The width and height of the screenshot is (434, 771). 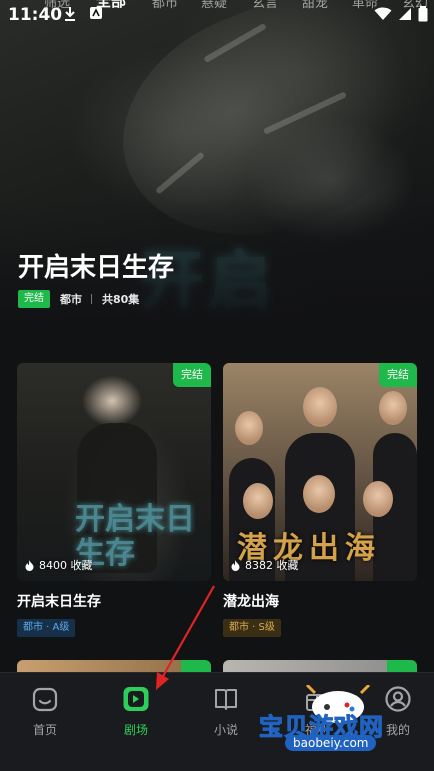 What do you see at coordinates (71, 299) in the screenshot?
I see `hero-genre: 都市` at bounding box center [71, 299].